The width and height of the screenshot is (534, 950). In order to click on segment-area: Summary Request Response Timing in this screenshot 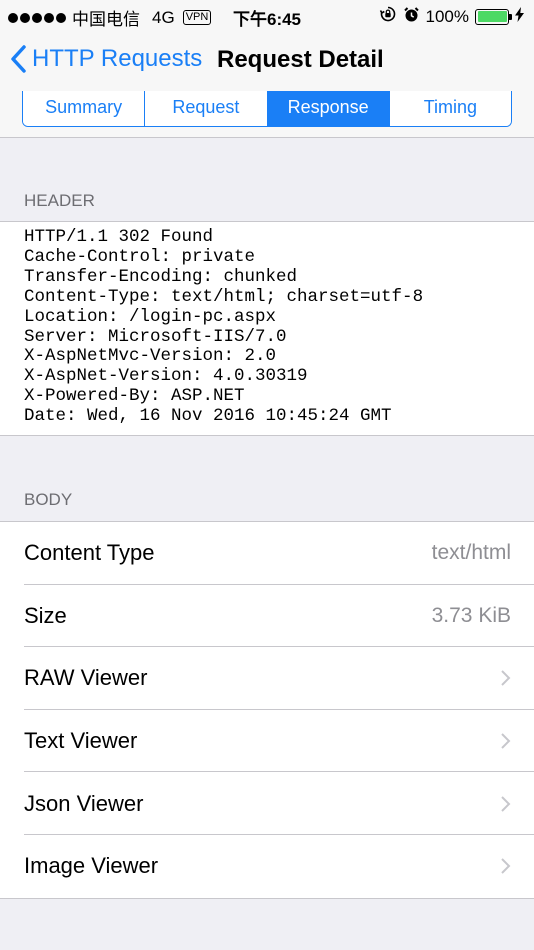, I will do `click(267, 114)`.